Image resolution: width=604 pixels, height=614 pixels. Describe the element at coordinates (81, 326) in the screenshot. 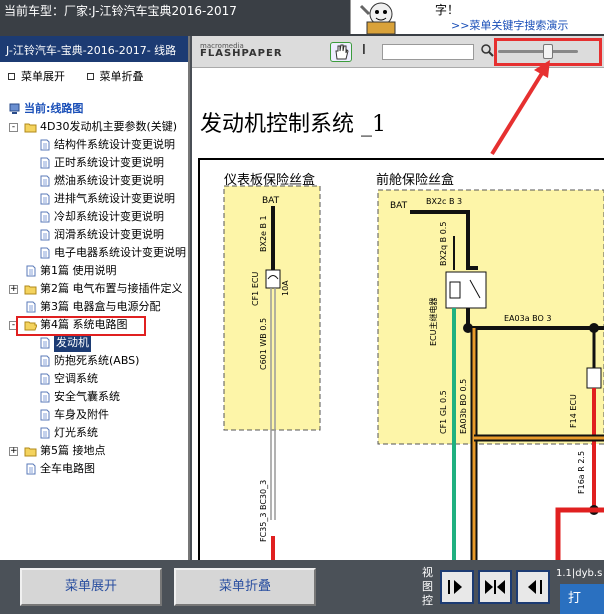

I see `highlight-box` at that location.